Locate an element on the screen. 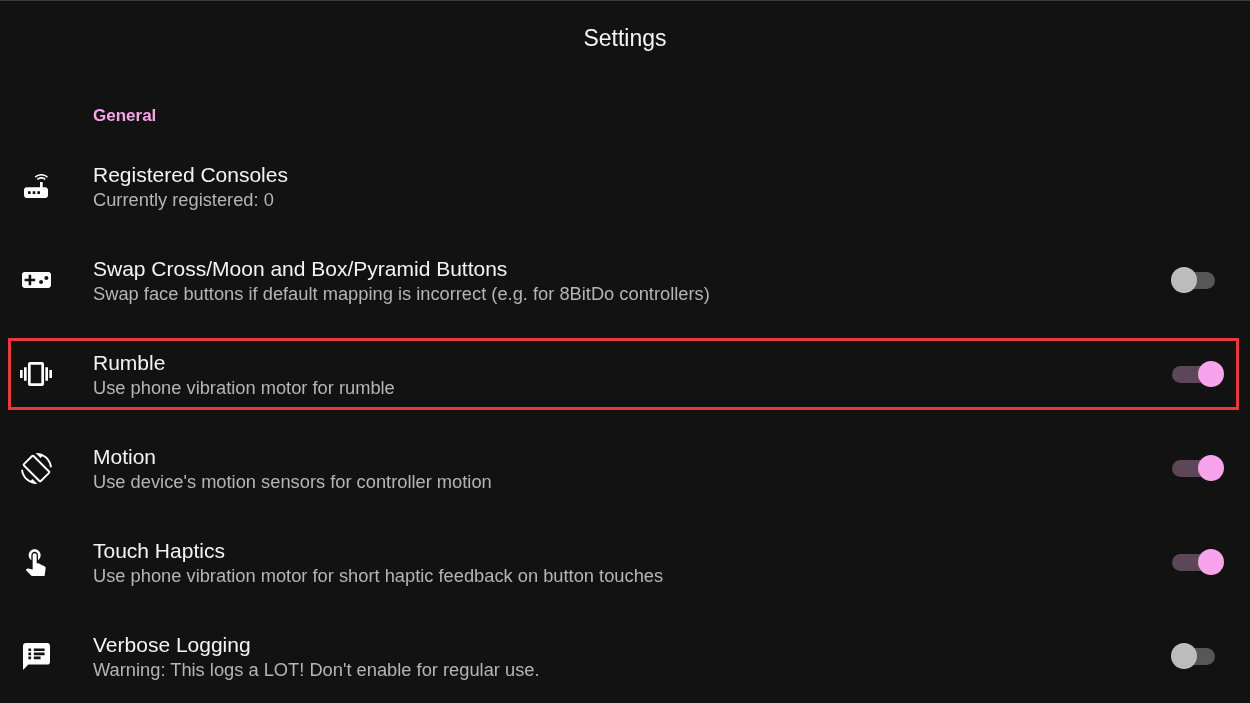 The height and width of the screenshot is (703, 1250). page-title: Settings is located at coordinates (625, 38).